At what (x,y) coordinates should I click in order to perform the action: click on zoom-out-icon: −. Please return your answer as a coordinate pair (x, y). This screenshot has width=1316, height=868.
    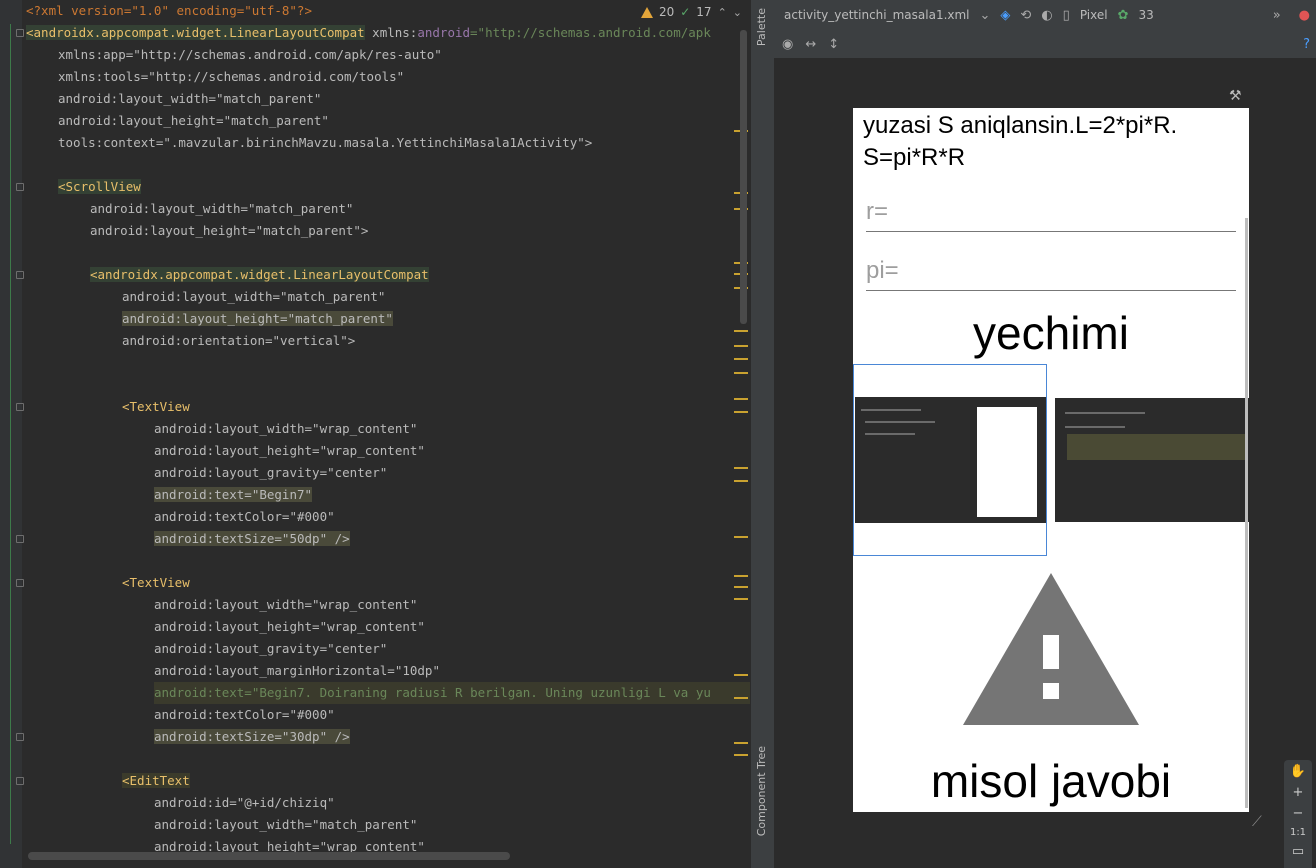
    Looking at the image, I should click on (1298, 813).